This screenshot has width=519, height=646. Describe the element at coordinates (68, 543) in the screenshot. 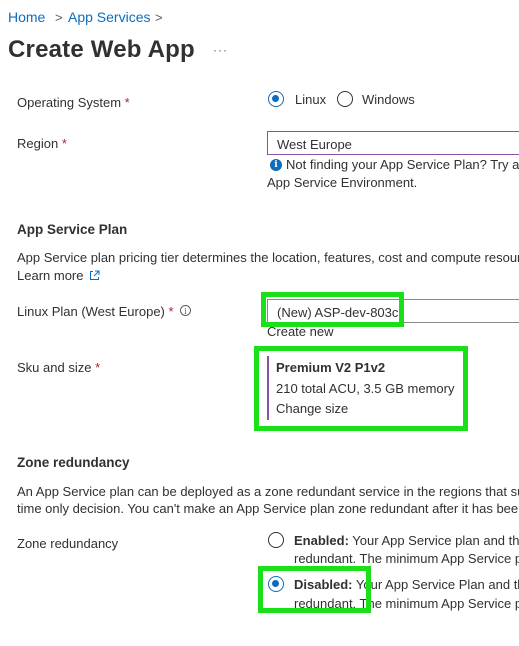

I see `zone-redundancy-label: Zone redundancy` at that location.